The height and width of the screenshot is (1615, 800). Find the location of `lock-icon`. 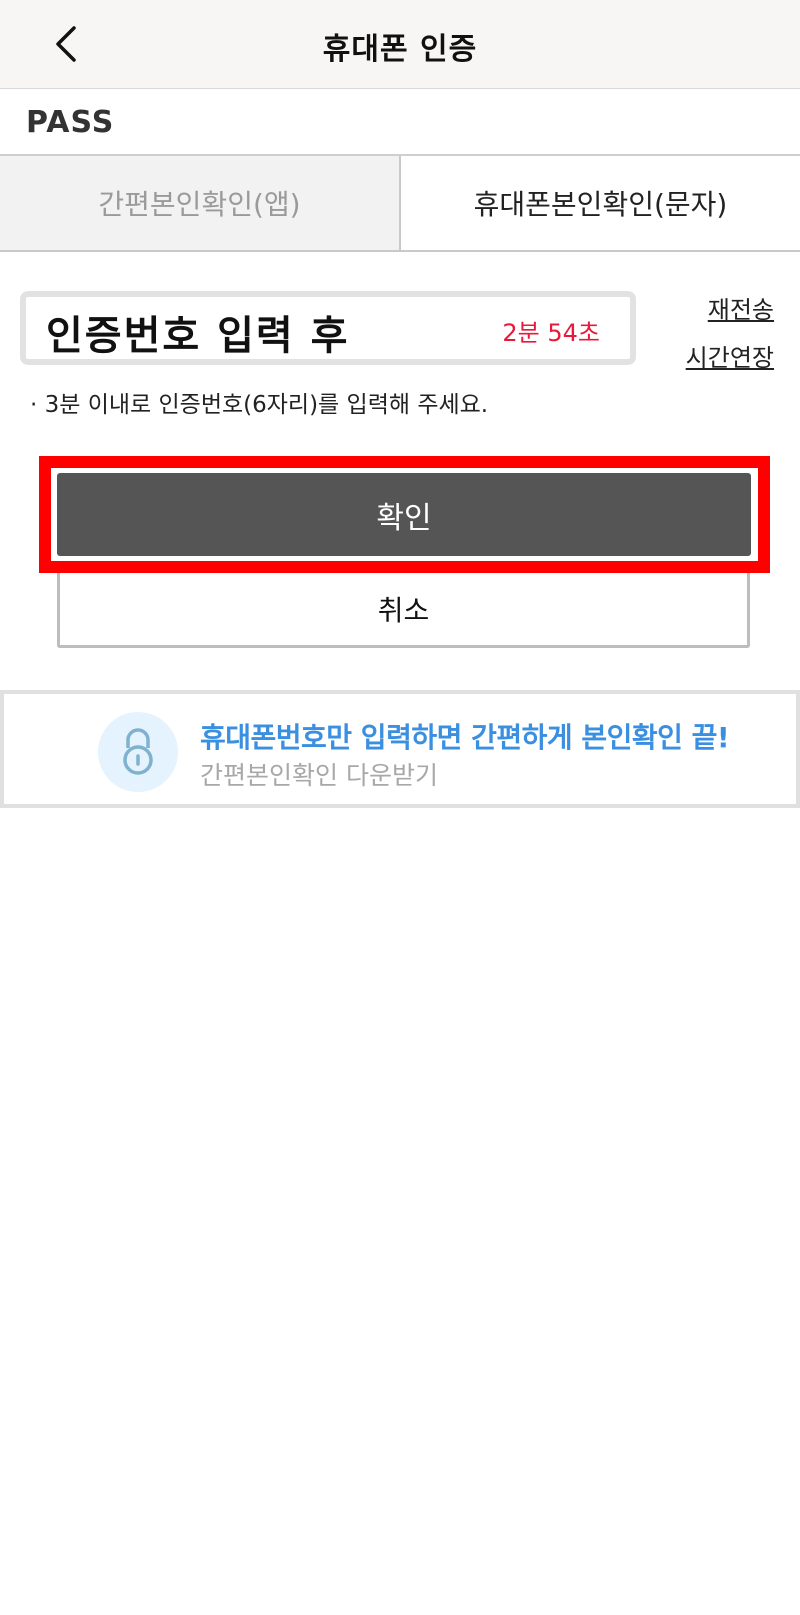

lock-icon is located at coordinates (138, 752).